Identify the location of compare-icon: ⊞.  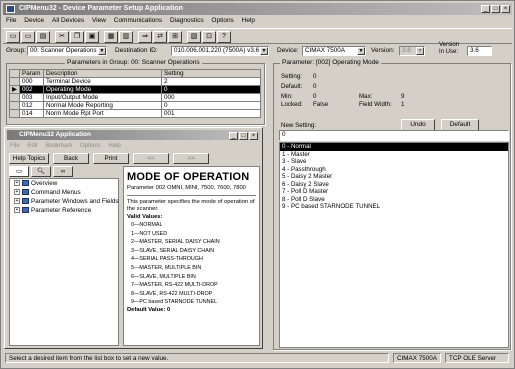
(175, 37).